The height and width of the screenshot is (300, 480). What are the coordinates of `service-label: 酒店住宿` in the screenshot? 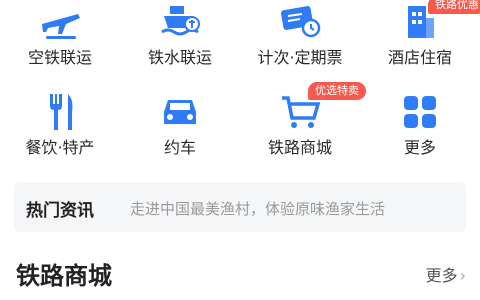 It's located at (419, 57).